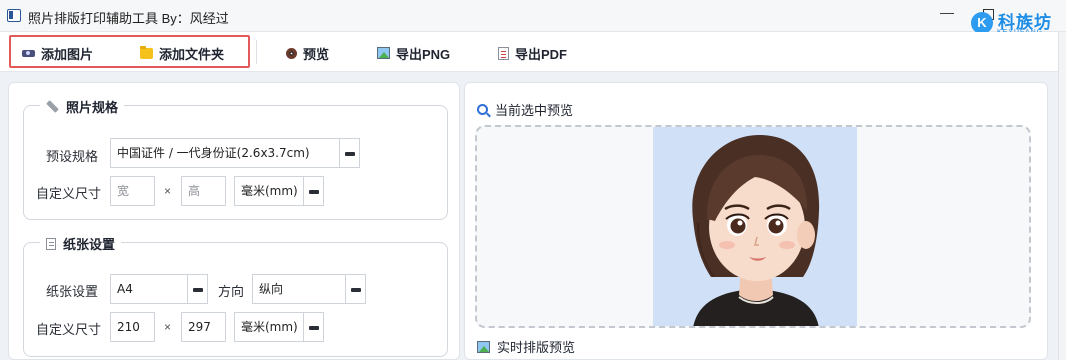  I want to click on add-image-button: 添加图片, so click(57, 53).